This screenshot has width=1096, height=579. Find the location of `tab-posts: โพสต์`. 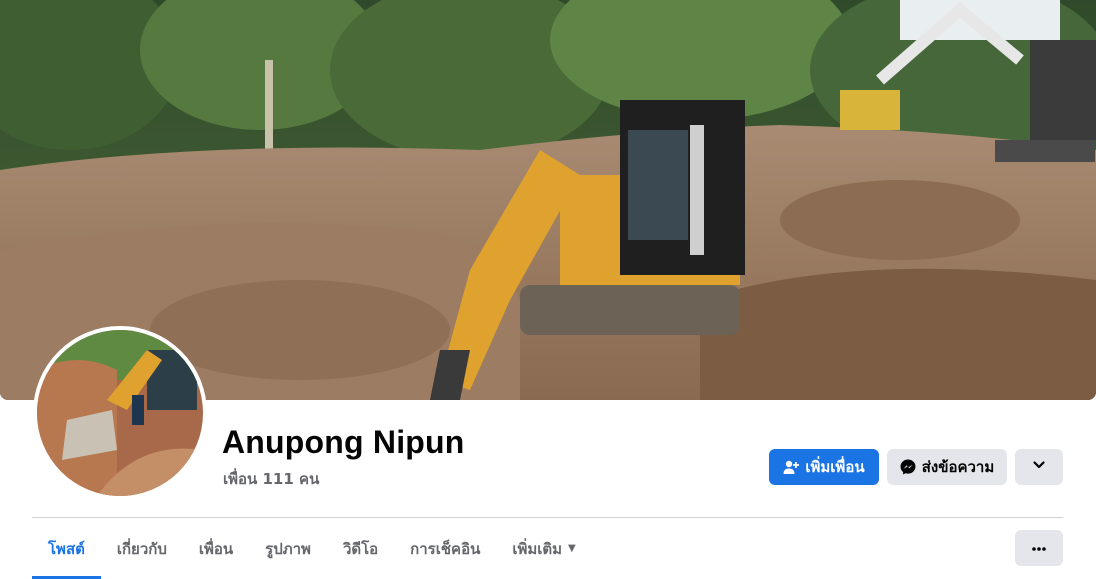

tab-posts: โพสต์ is located at coordinates (66, 548).